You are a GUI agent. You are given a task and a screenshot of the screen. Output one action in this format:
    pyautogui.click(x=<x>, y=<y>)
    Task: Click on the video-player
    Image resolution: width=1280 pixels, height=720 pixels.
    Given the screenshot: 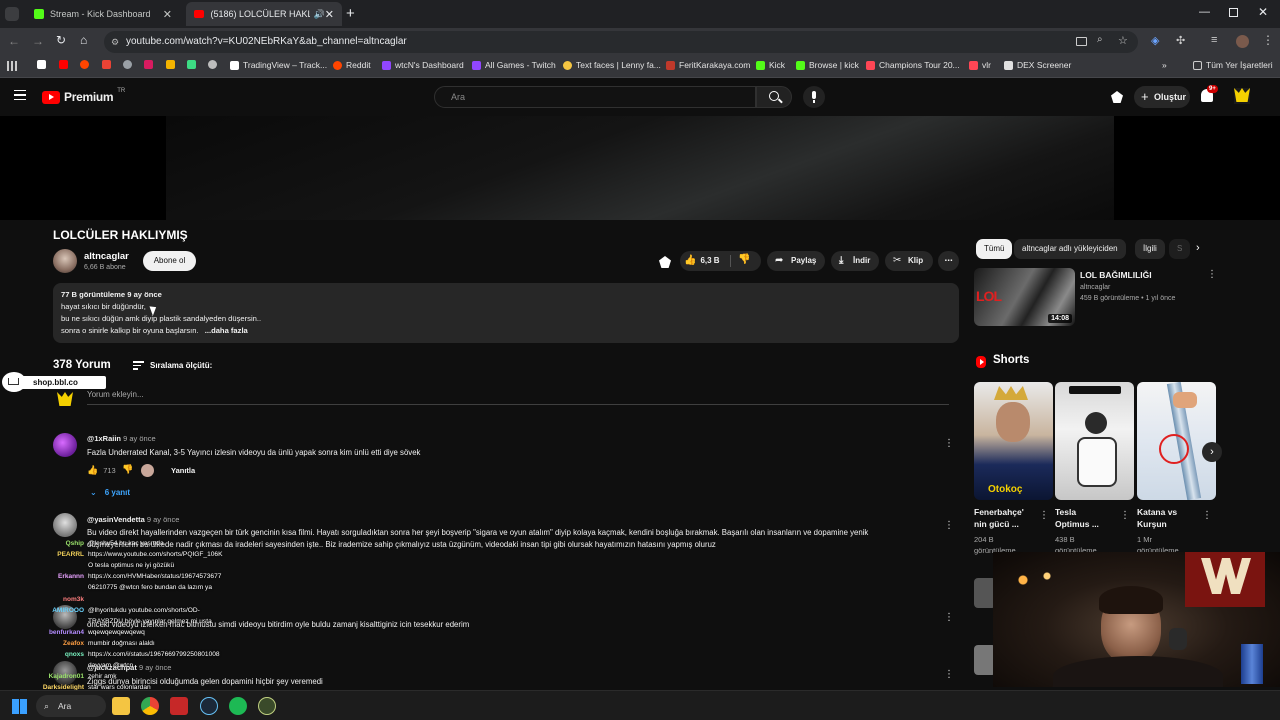 What is the action you would take?
    pyautogui.click(x=640, y=168)
    